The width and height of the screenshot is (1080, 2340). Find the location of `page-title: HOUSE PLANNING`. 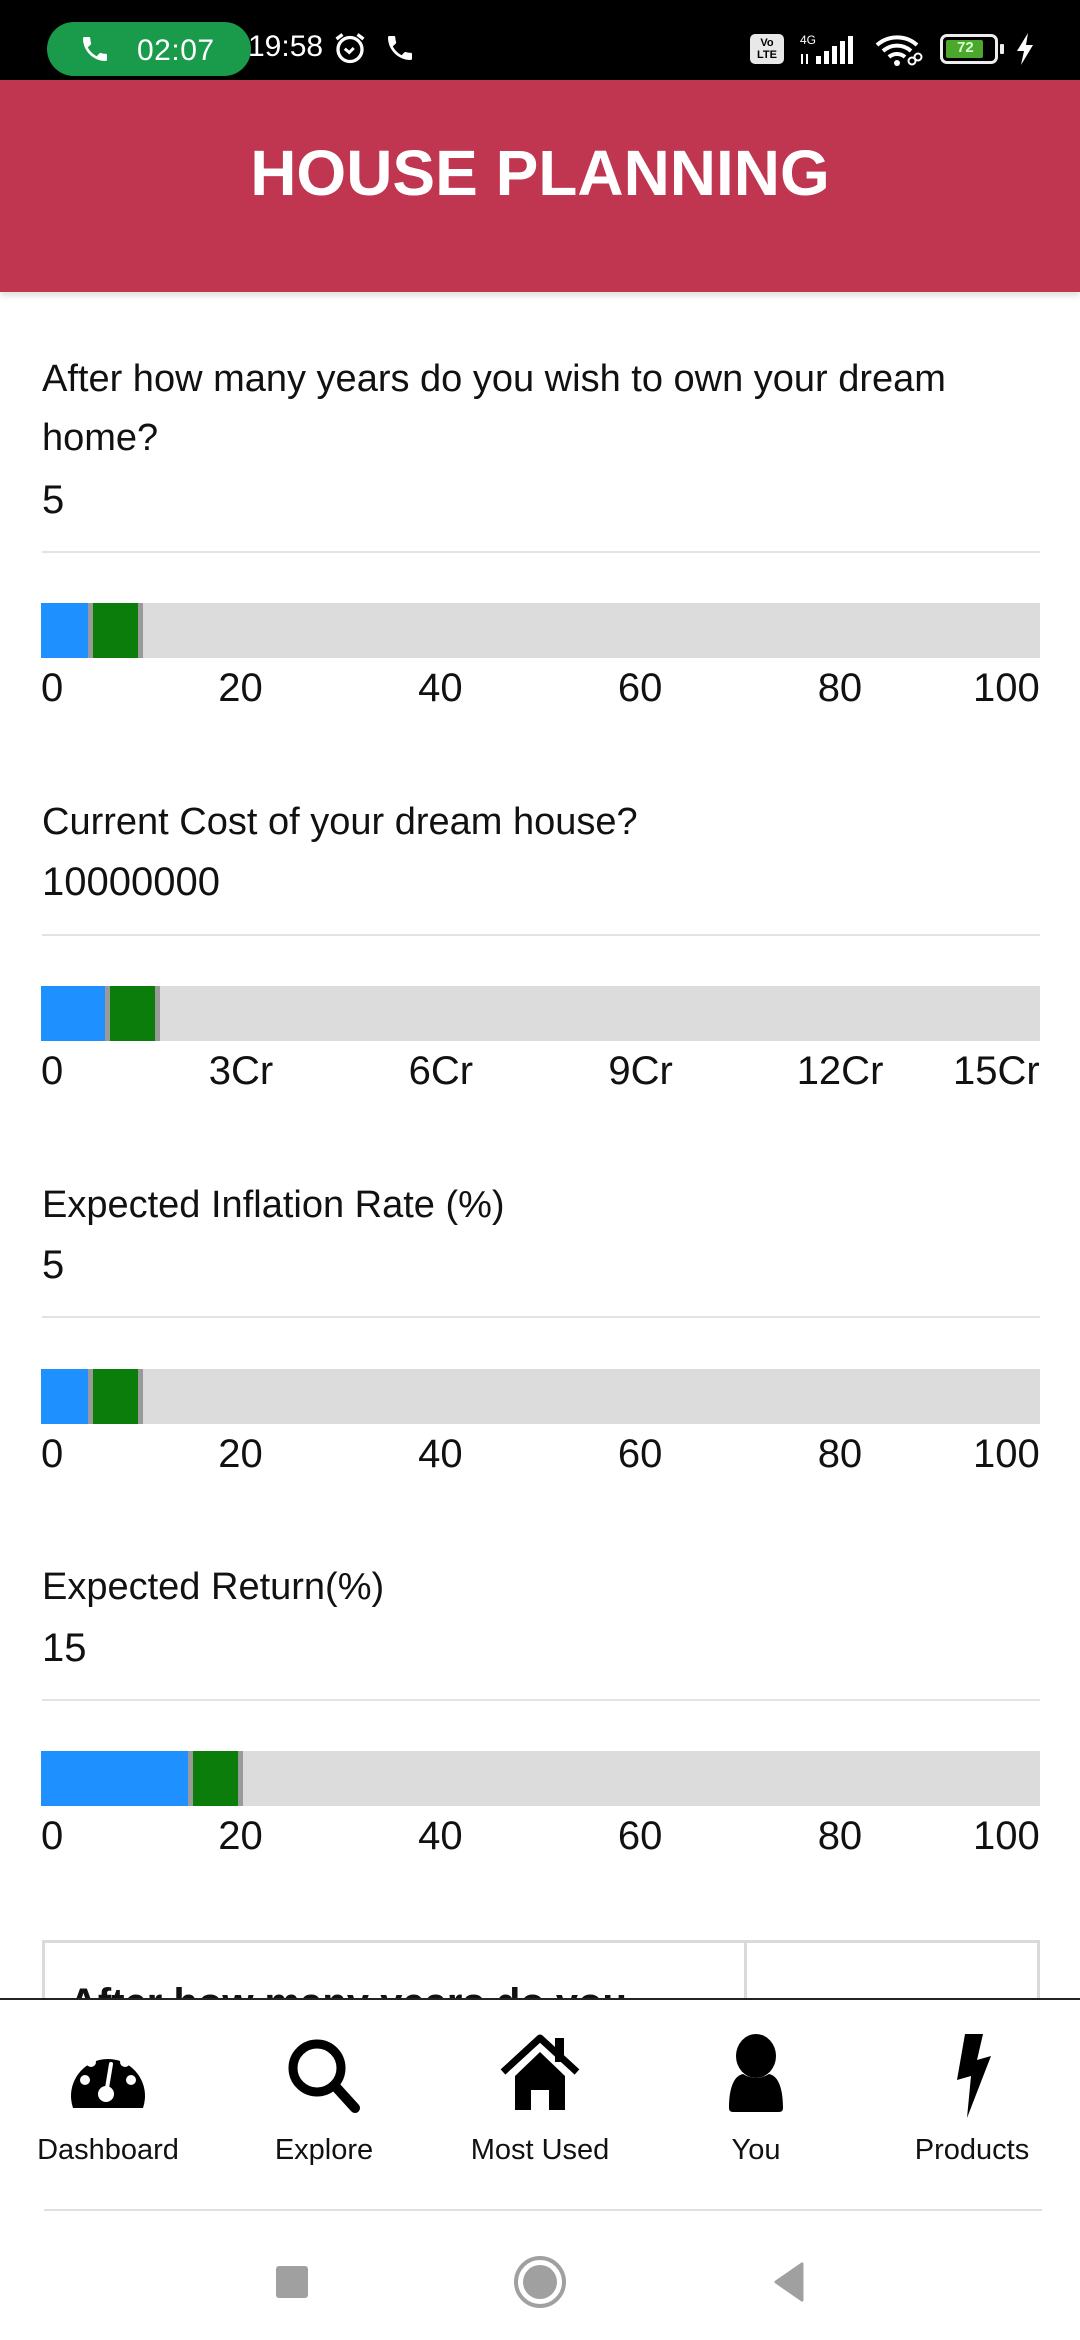

page-title: HOUSE PLANNING is located at coordinates (540, 173).